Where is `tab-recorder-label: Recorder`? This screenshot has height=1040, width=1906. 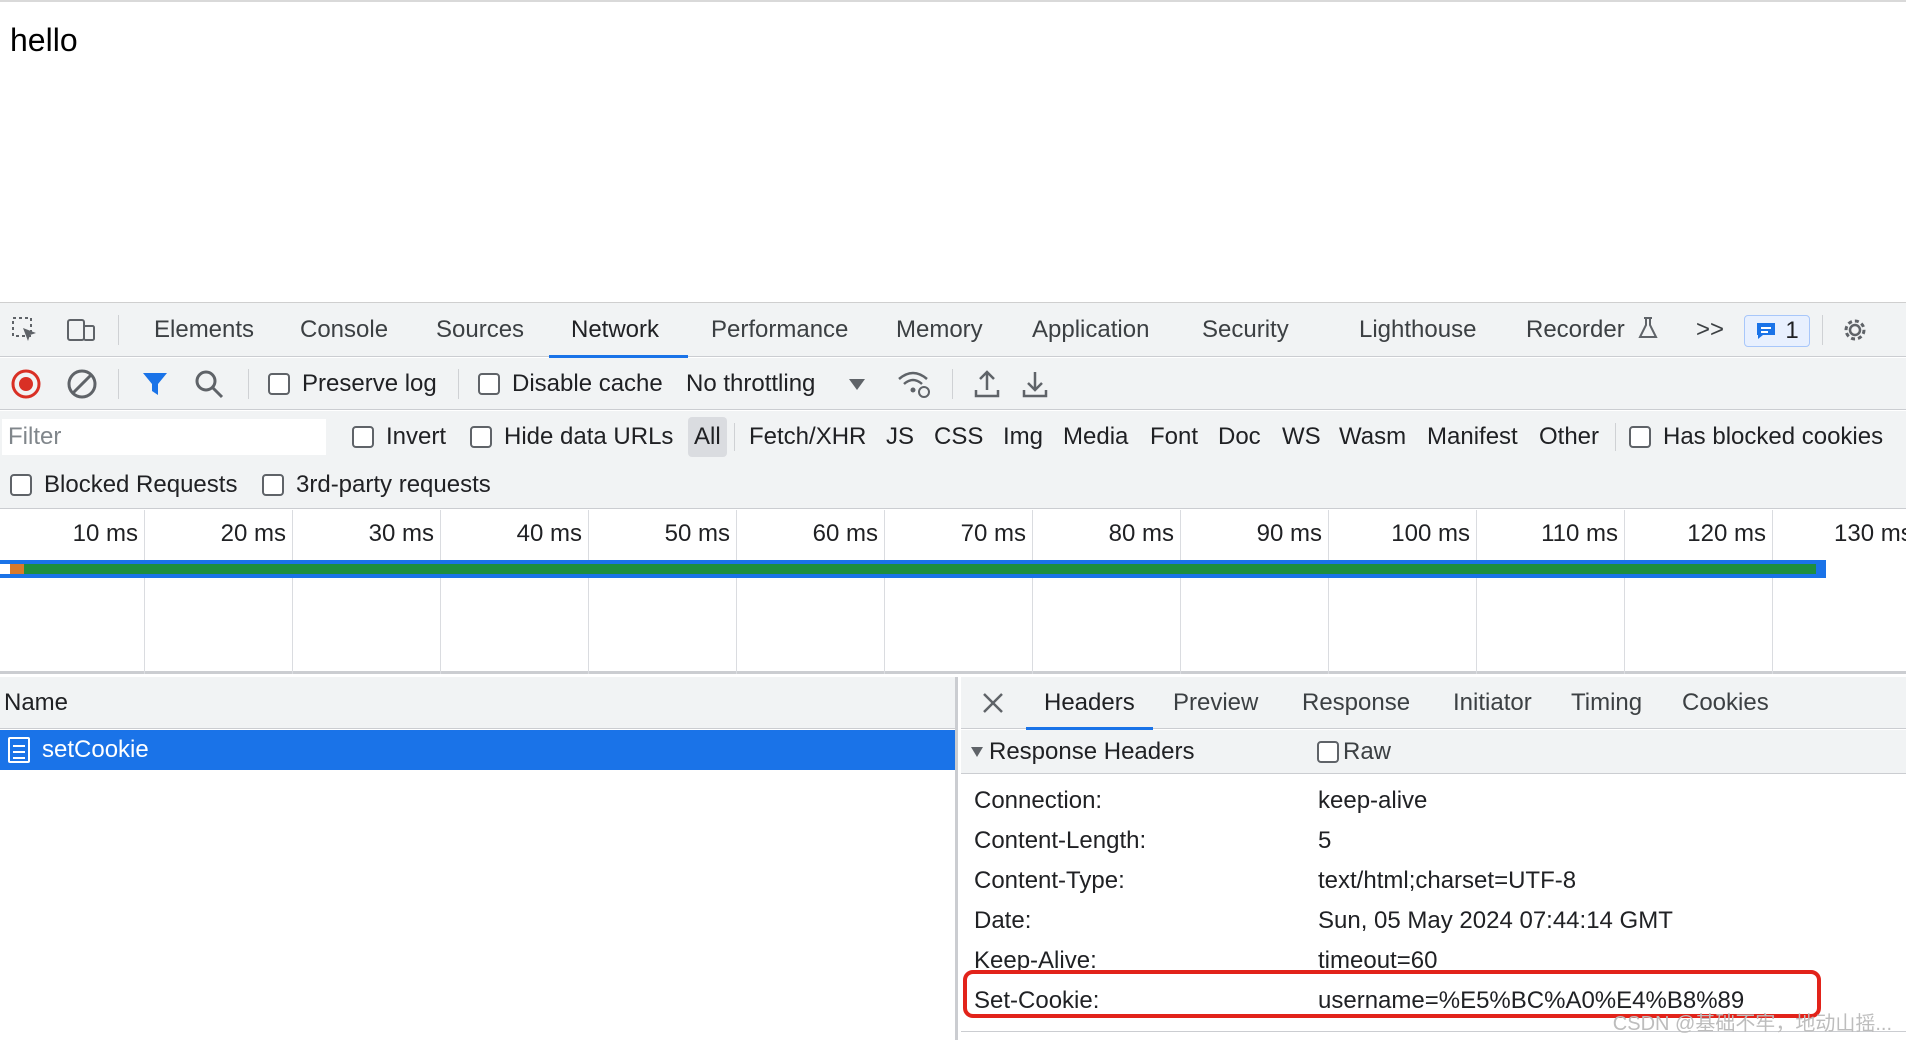 tab-recorder-label: Recorder is located at coordinates (1575, 329).